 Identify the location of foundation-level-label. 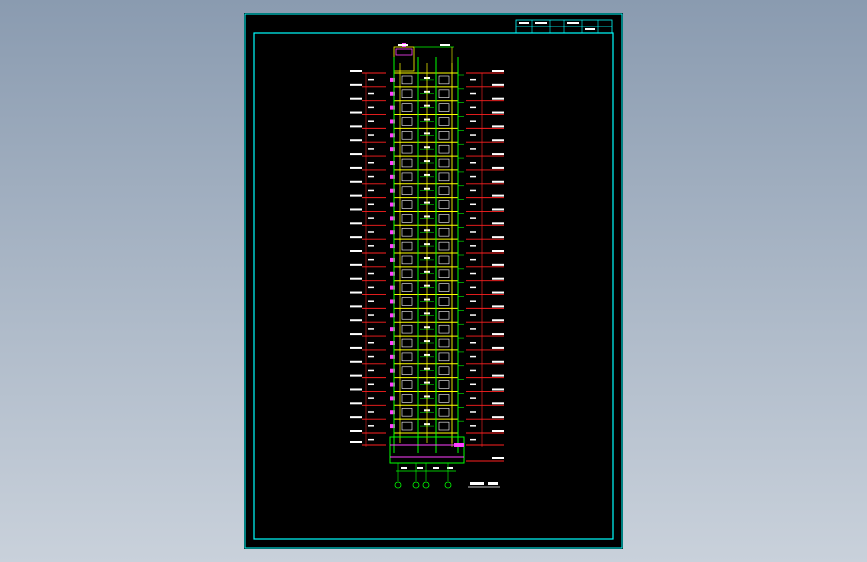
(498, 458).